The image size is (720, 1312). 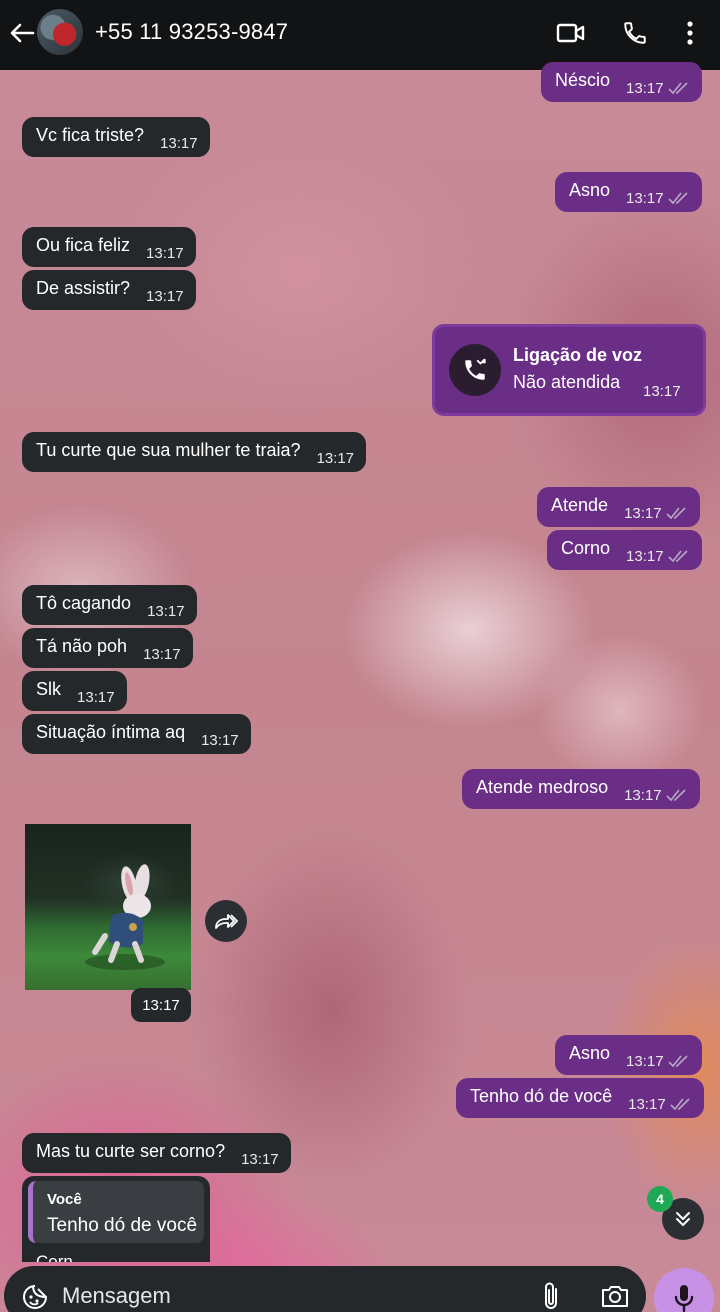 What do you see at coordinates (54, 1257) in the screenshot?
I see `message-text: Corn` at bounding box center [54, 1257].